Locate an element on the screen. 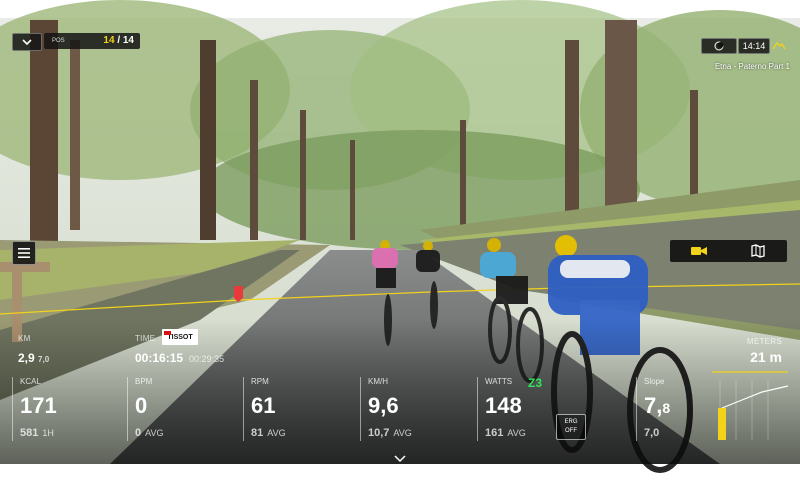 The image size is (800, 484). metric-sub-value: 0 is located at coordinates (138, 433).